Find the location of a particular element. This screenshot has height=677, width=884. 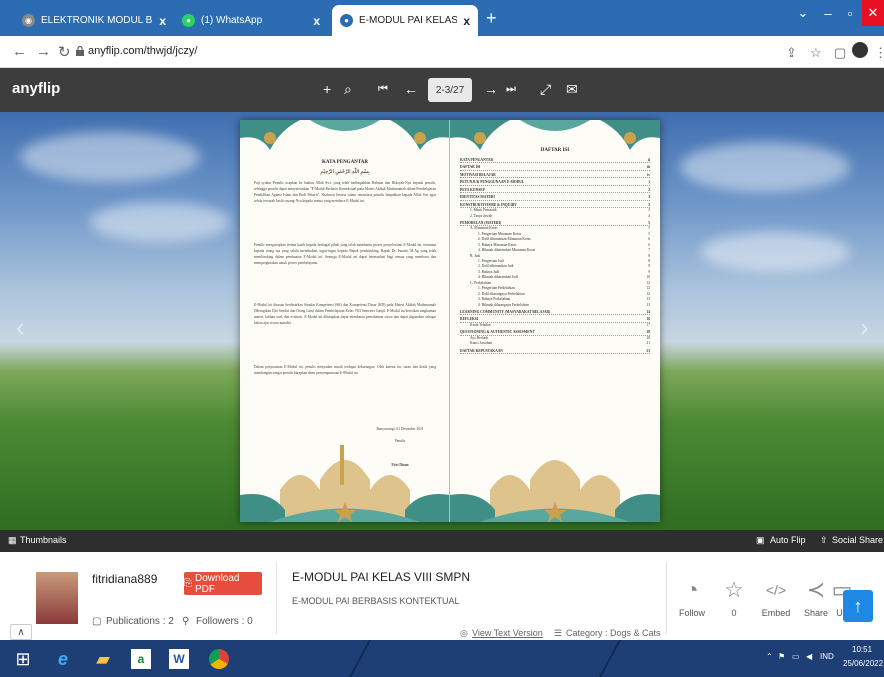

toc-entry: Kisah Teladan 17 is located at coordinates (555, 325).